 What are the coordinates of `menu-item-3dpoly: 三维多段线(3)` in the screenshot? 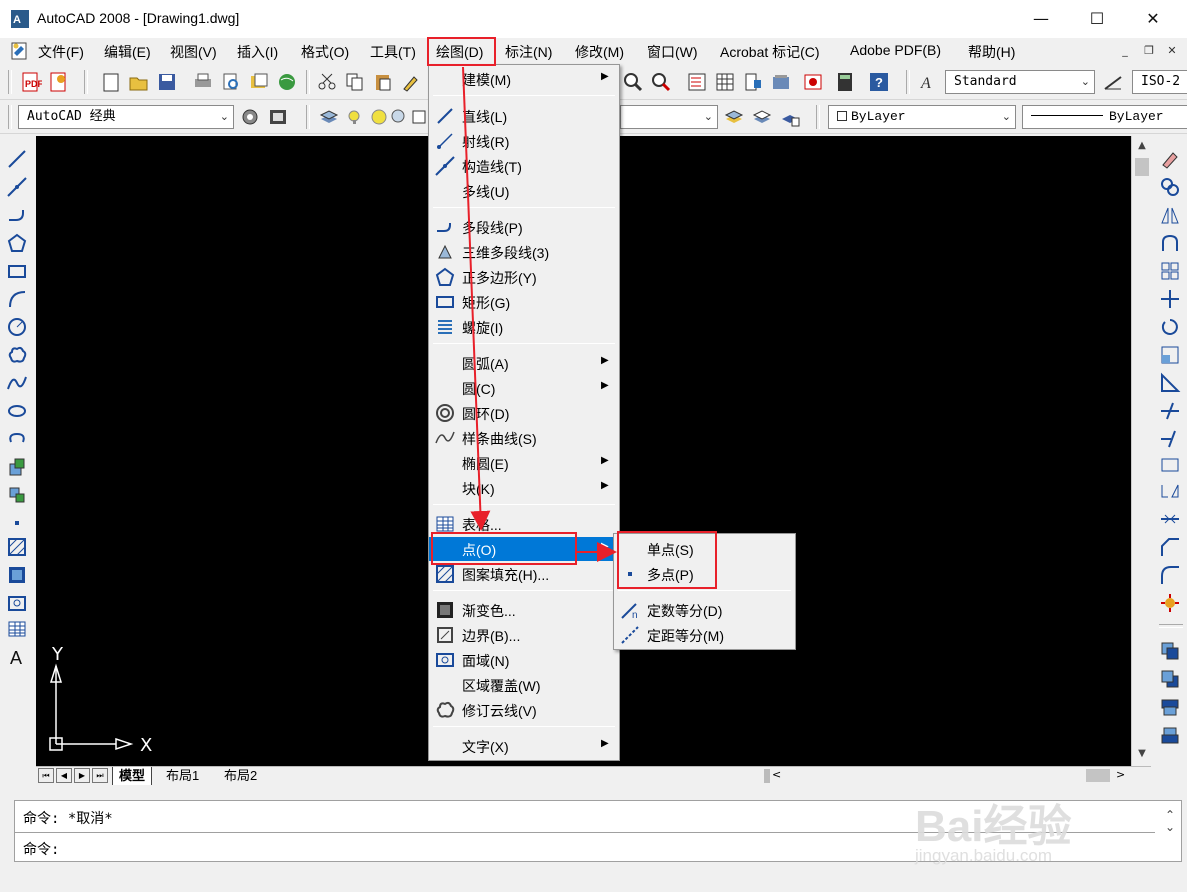 It's located at (524, 252).